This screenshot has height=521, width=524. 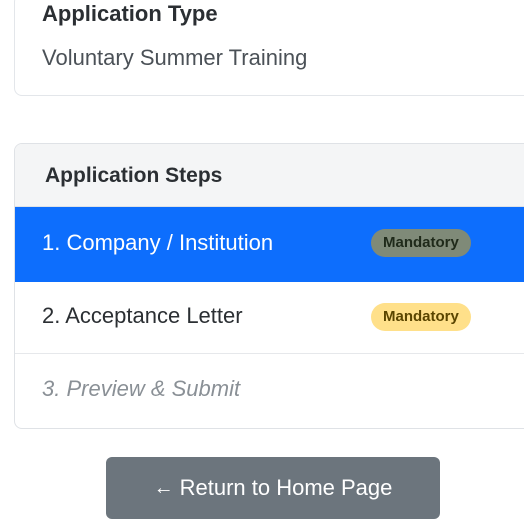 What do you see at coordinates (269, 175) in the screenshot?
I see `application-steps-header: Application Steps` at bounding box center [269, 175].